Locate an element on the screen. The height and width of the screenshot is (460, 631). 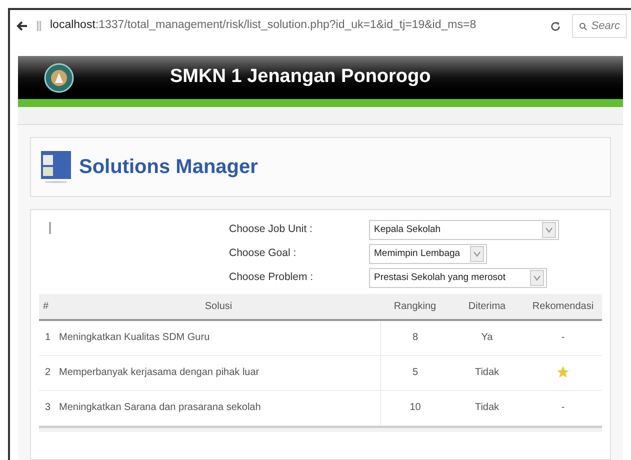
url-field: localhost:1337/total_management/risk/list_solution.php?id_uk=1&id_tj=19&id_ms=8 is located at coordinates (276, 26).